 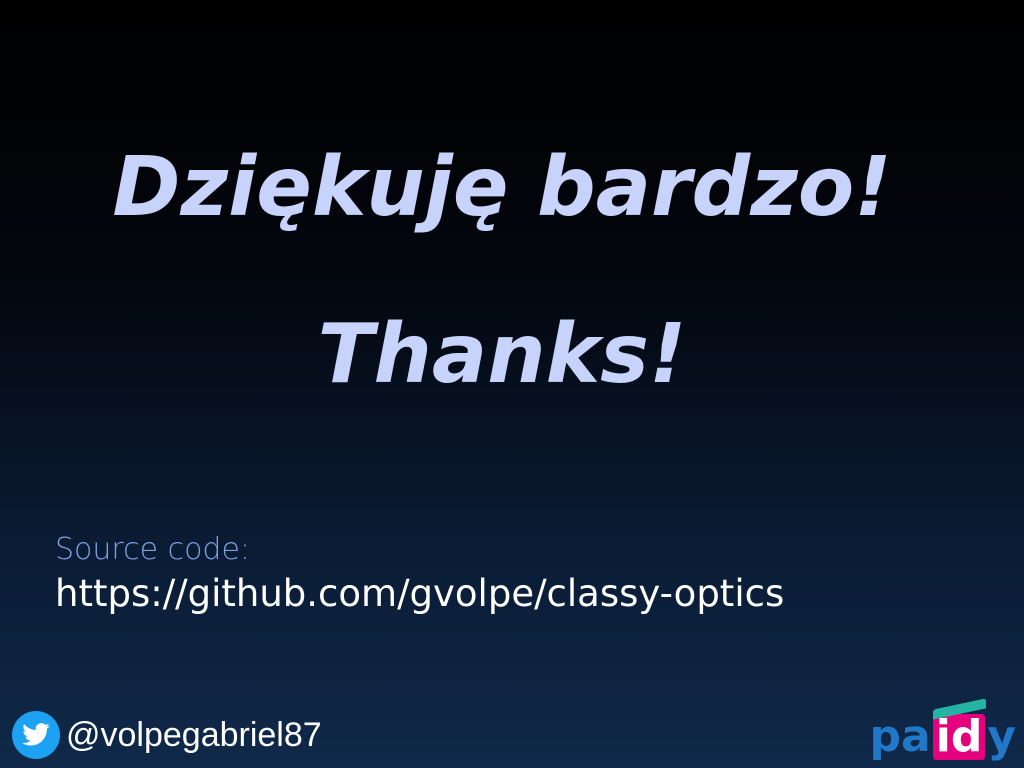 I want to click on paidy-logo-pa: pa, so click(x=900, y=736).